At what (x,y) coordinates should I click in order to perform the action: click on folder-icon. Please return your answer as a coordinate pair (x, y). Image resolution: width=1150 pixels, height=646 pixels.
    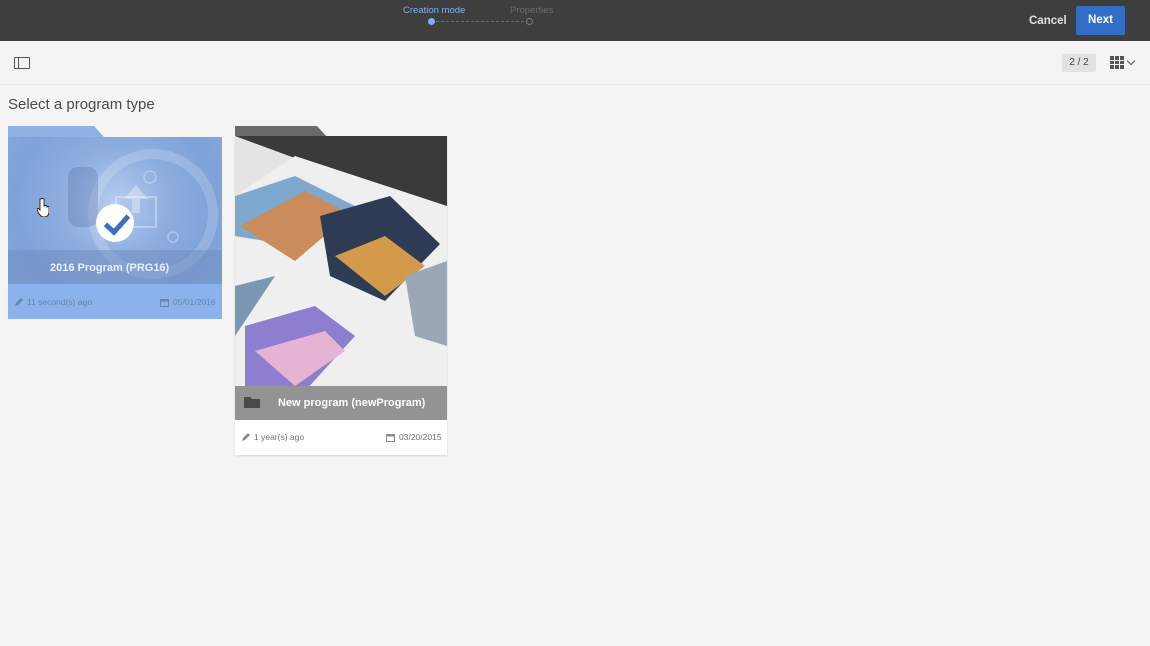
    Looking at the image, I should click on (252, 402).